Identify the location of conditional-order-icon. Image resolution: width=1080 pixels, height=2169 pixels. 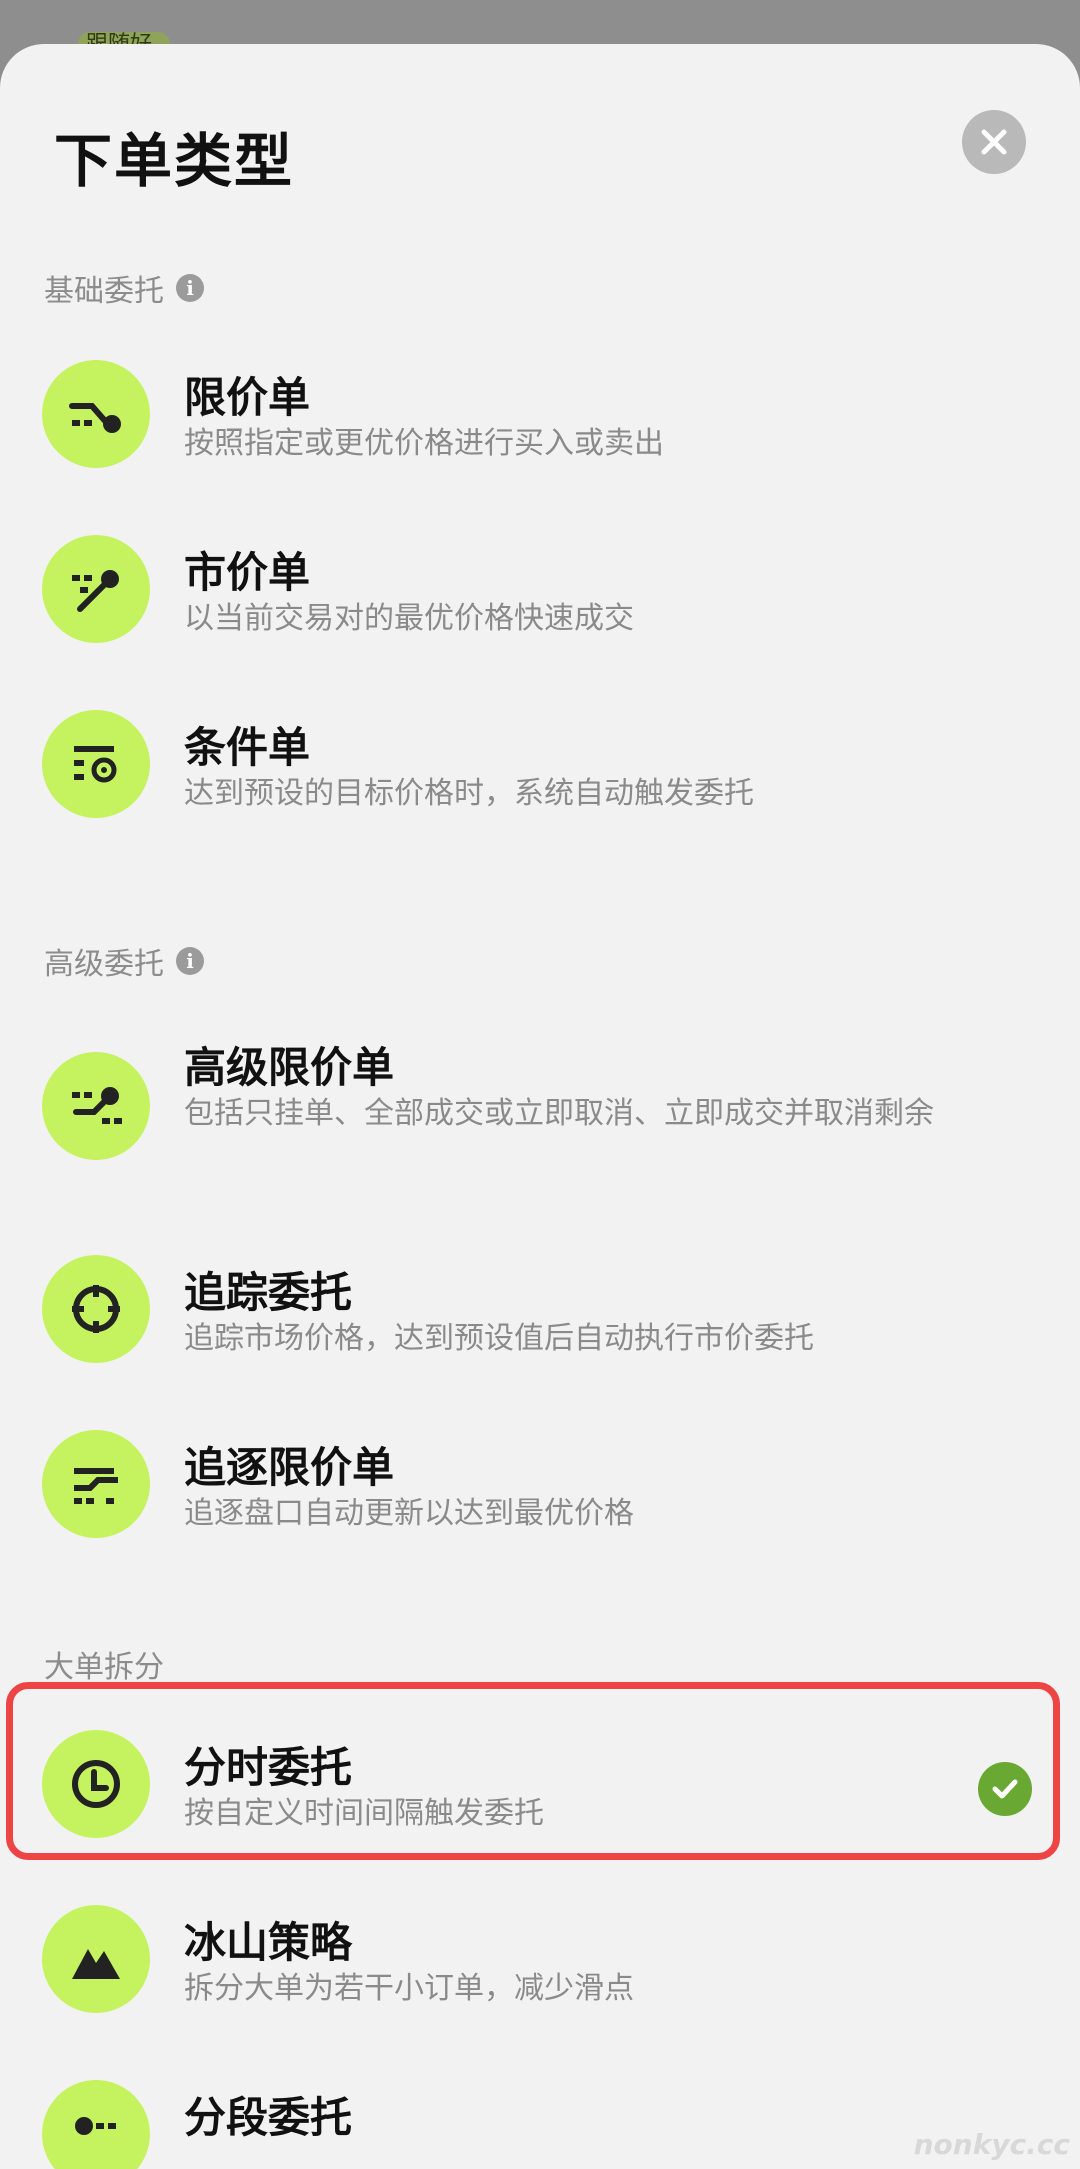
(96, 764).